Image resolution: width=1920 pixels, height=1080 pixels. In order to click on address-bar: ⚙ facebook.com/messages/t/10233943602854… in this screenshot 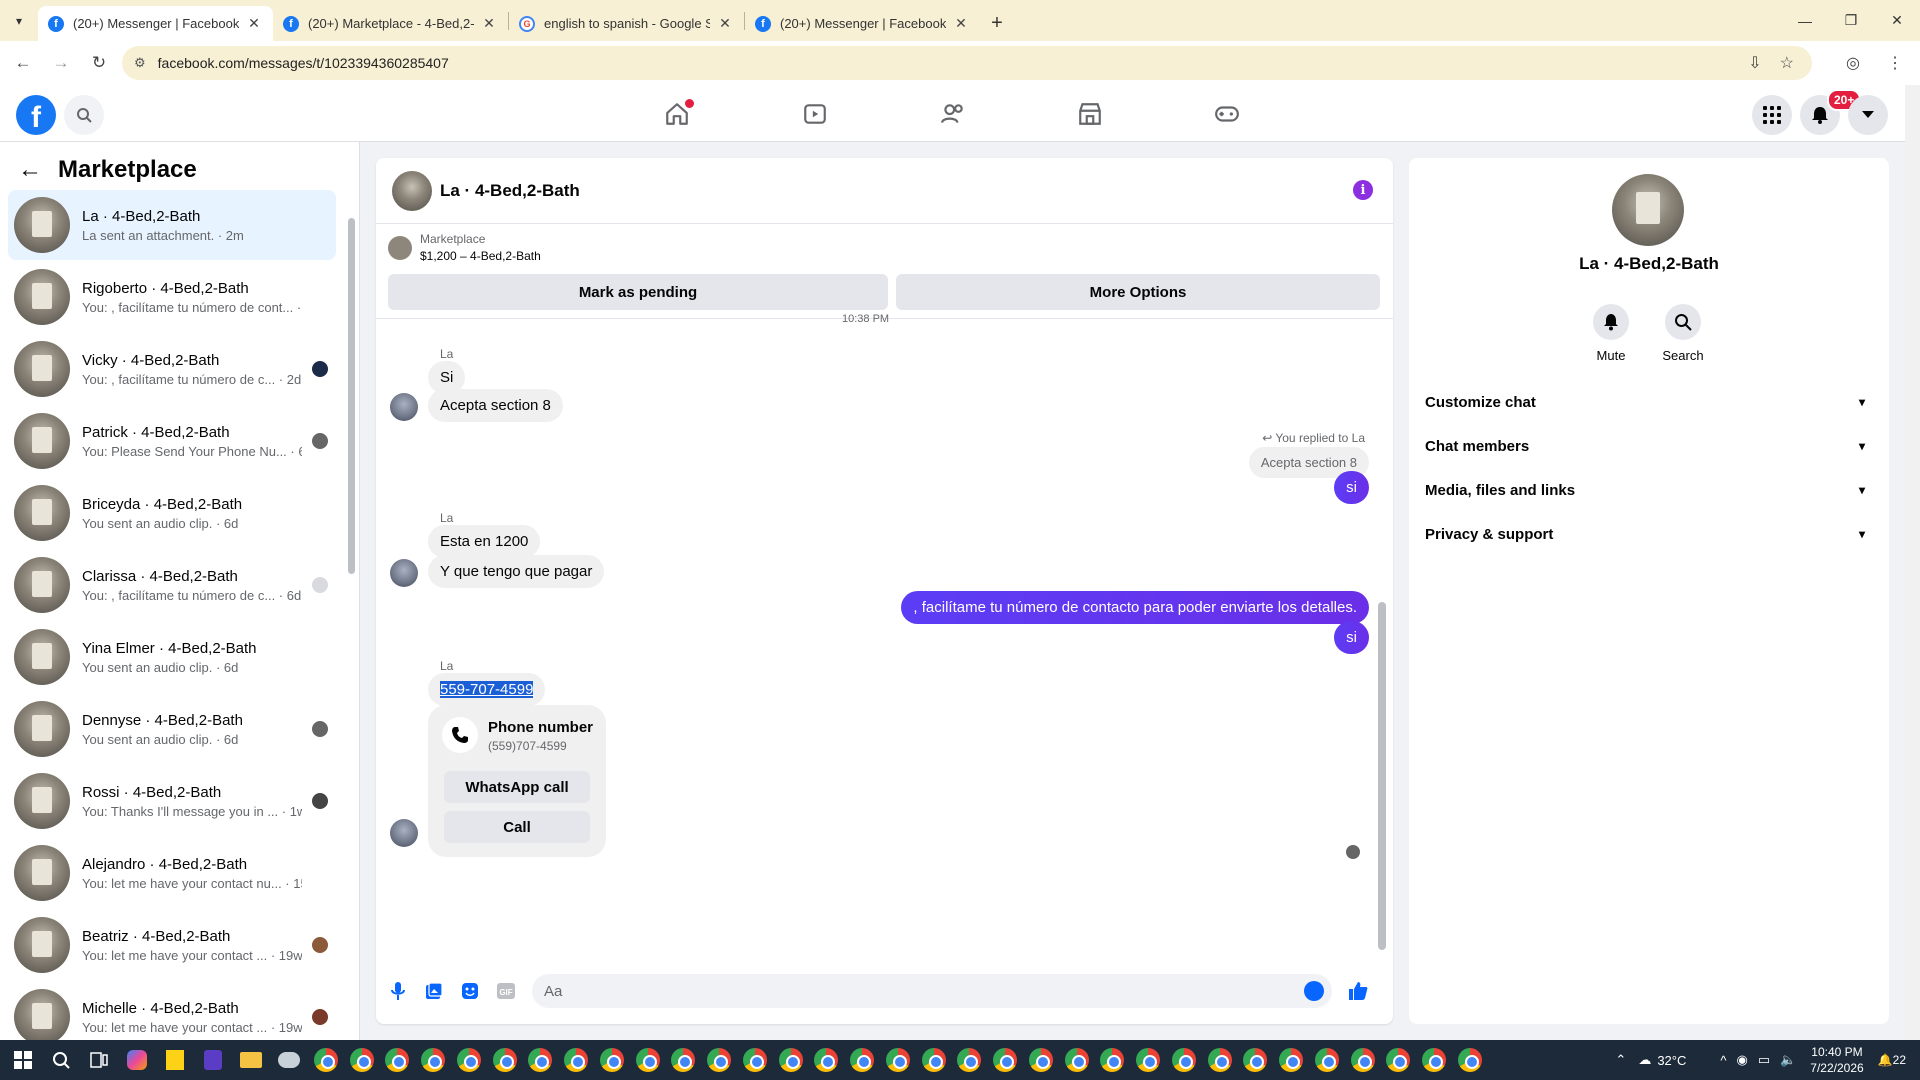, I will do `click(967, 63)`.